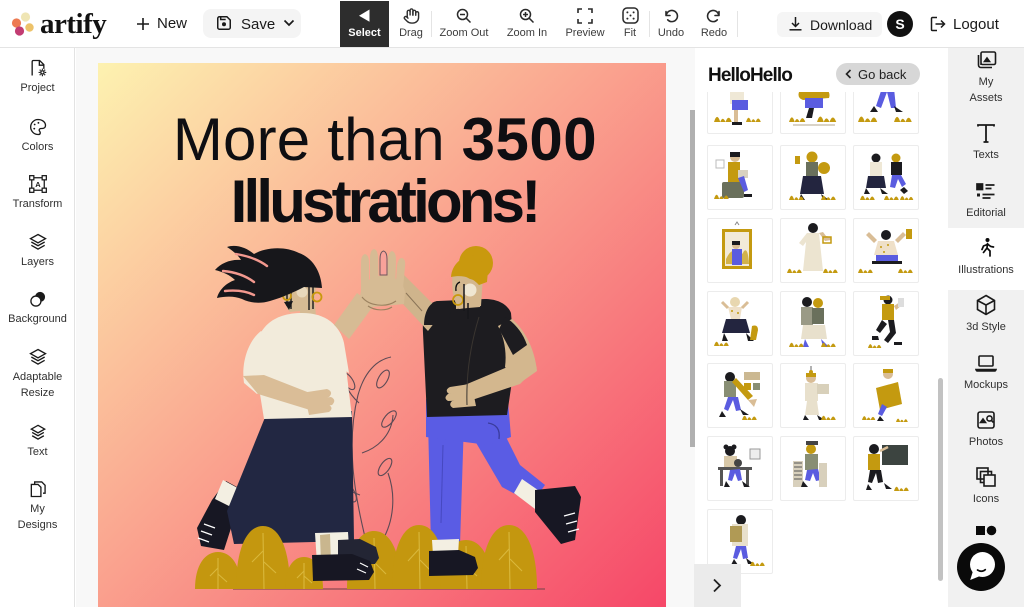 This screenshot has height=607, width=1024. I want to click on svg-text: A, so click(38, 184).